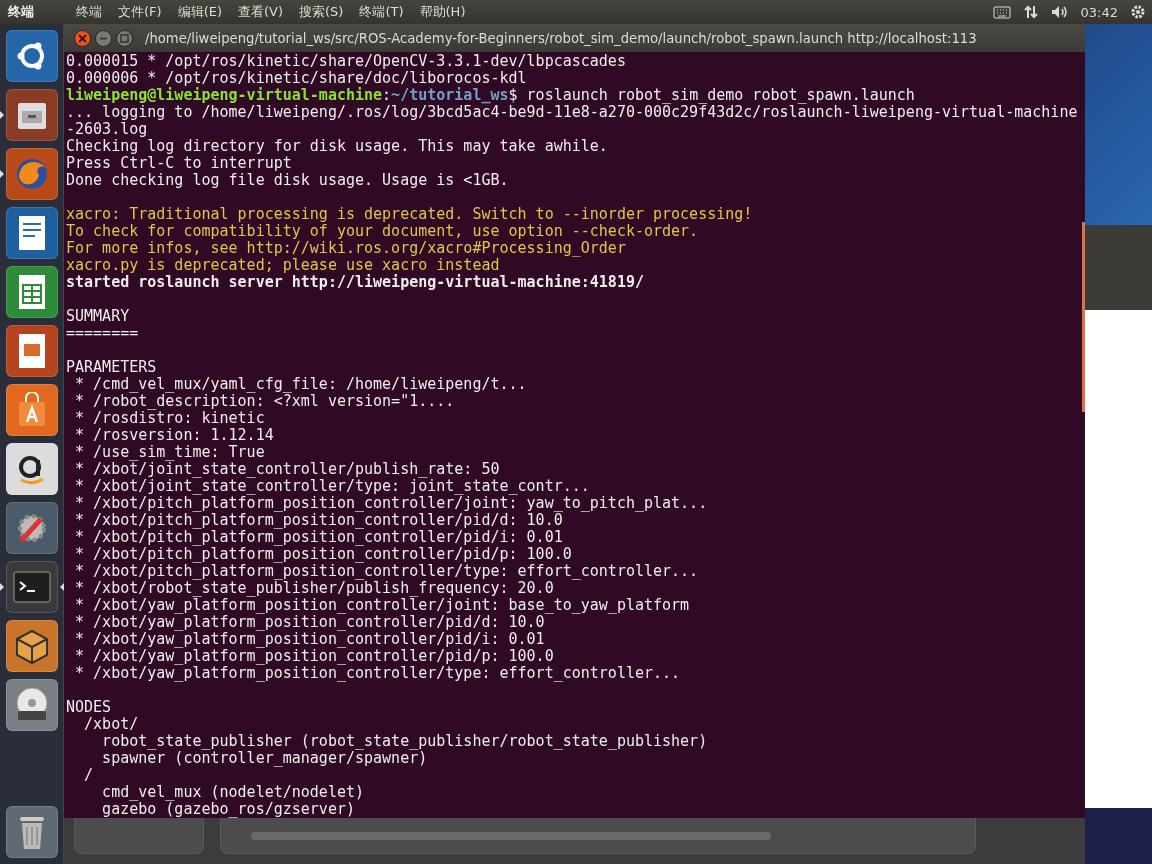 The image size is (1152, 864). What do you see at coordinates (297, 78) in the screenshot?
I see `output-line: 0.000006 * /opt/ros/kinetic/share/doc/liborocos-kdl` at bounding box center [297, 78].